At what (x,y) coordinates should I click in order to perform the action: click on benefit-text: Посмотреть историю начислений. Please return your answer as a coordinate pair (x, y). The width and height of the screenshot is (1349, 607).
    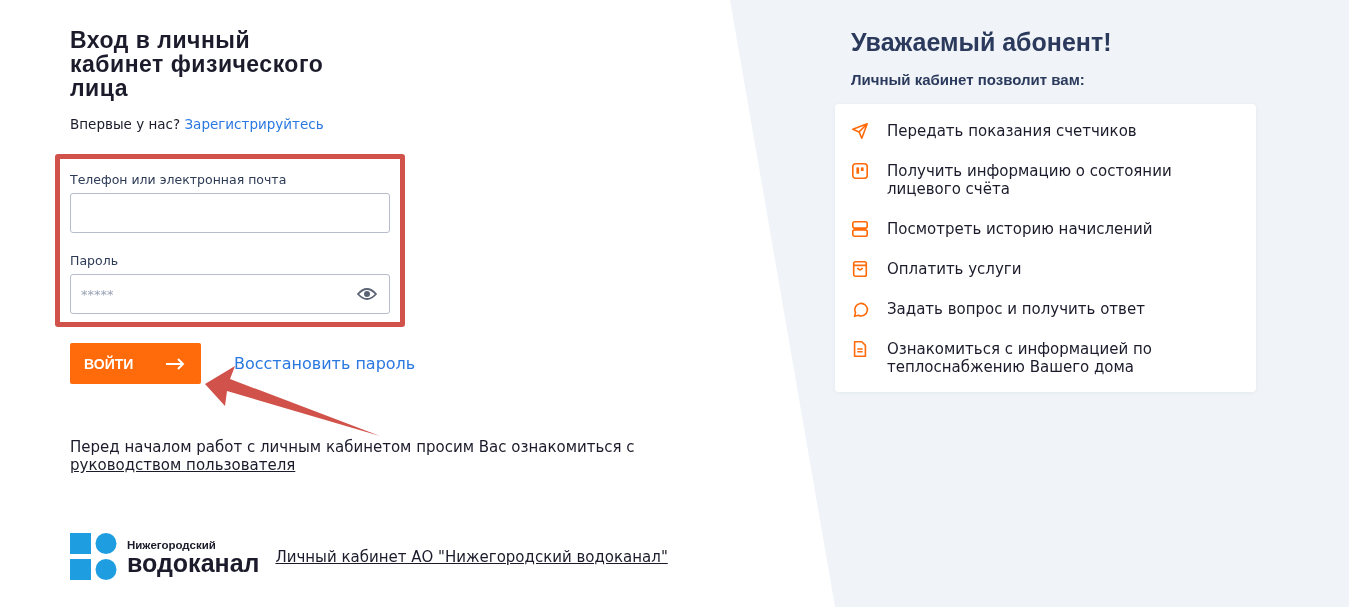
    Looking at the image, I should click on (1020, 229).